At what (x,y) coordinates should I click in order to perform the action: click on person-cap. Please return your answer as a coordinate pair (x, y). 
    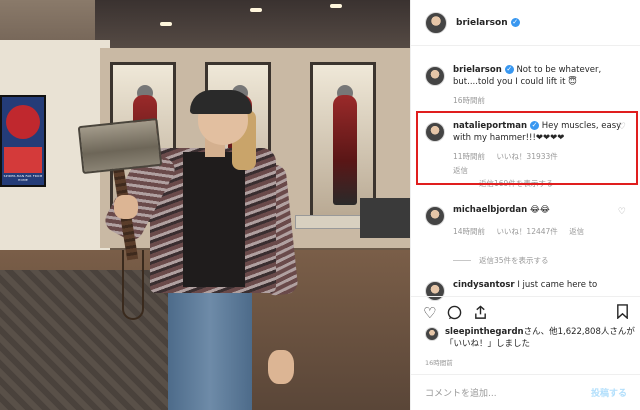
    Looking at the image, I should click on (221, 102).